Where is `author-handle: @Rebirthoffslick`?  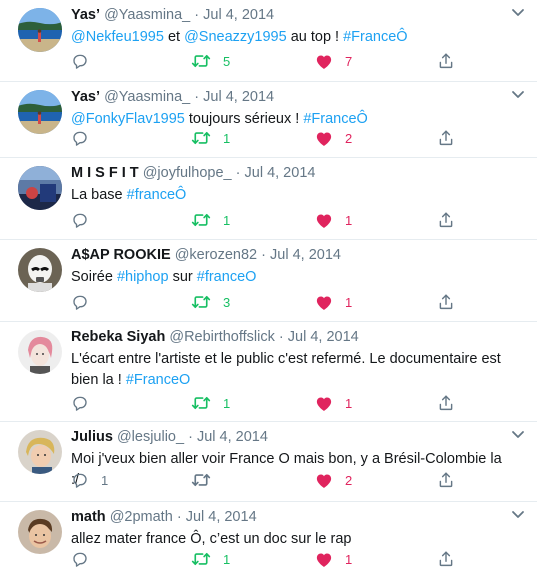
author-handle: @Rebirthoffslick is located at coordinates (222, 337).